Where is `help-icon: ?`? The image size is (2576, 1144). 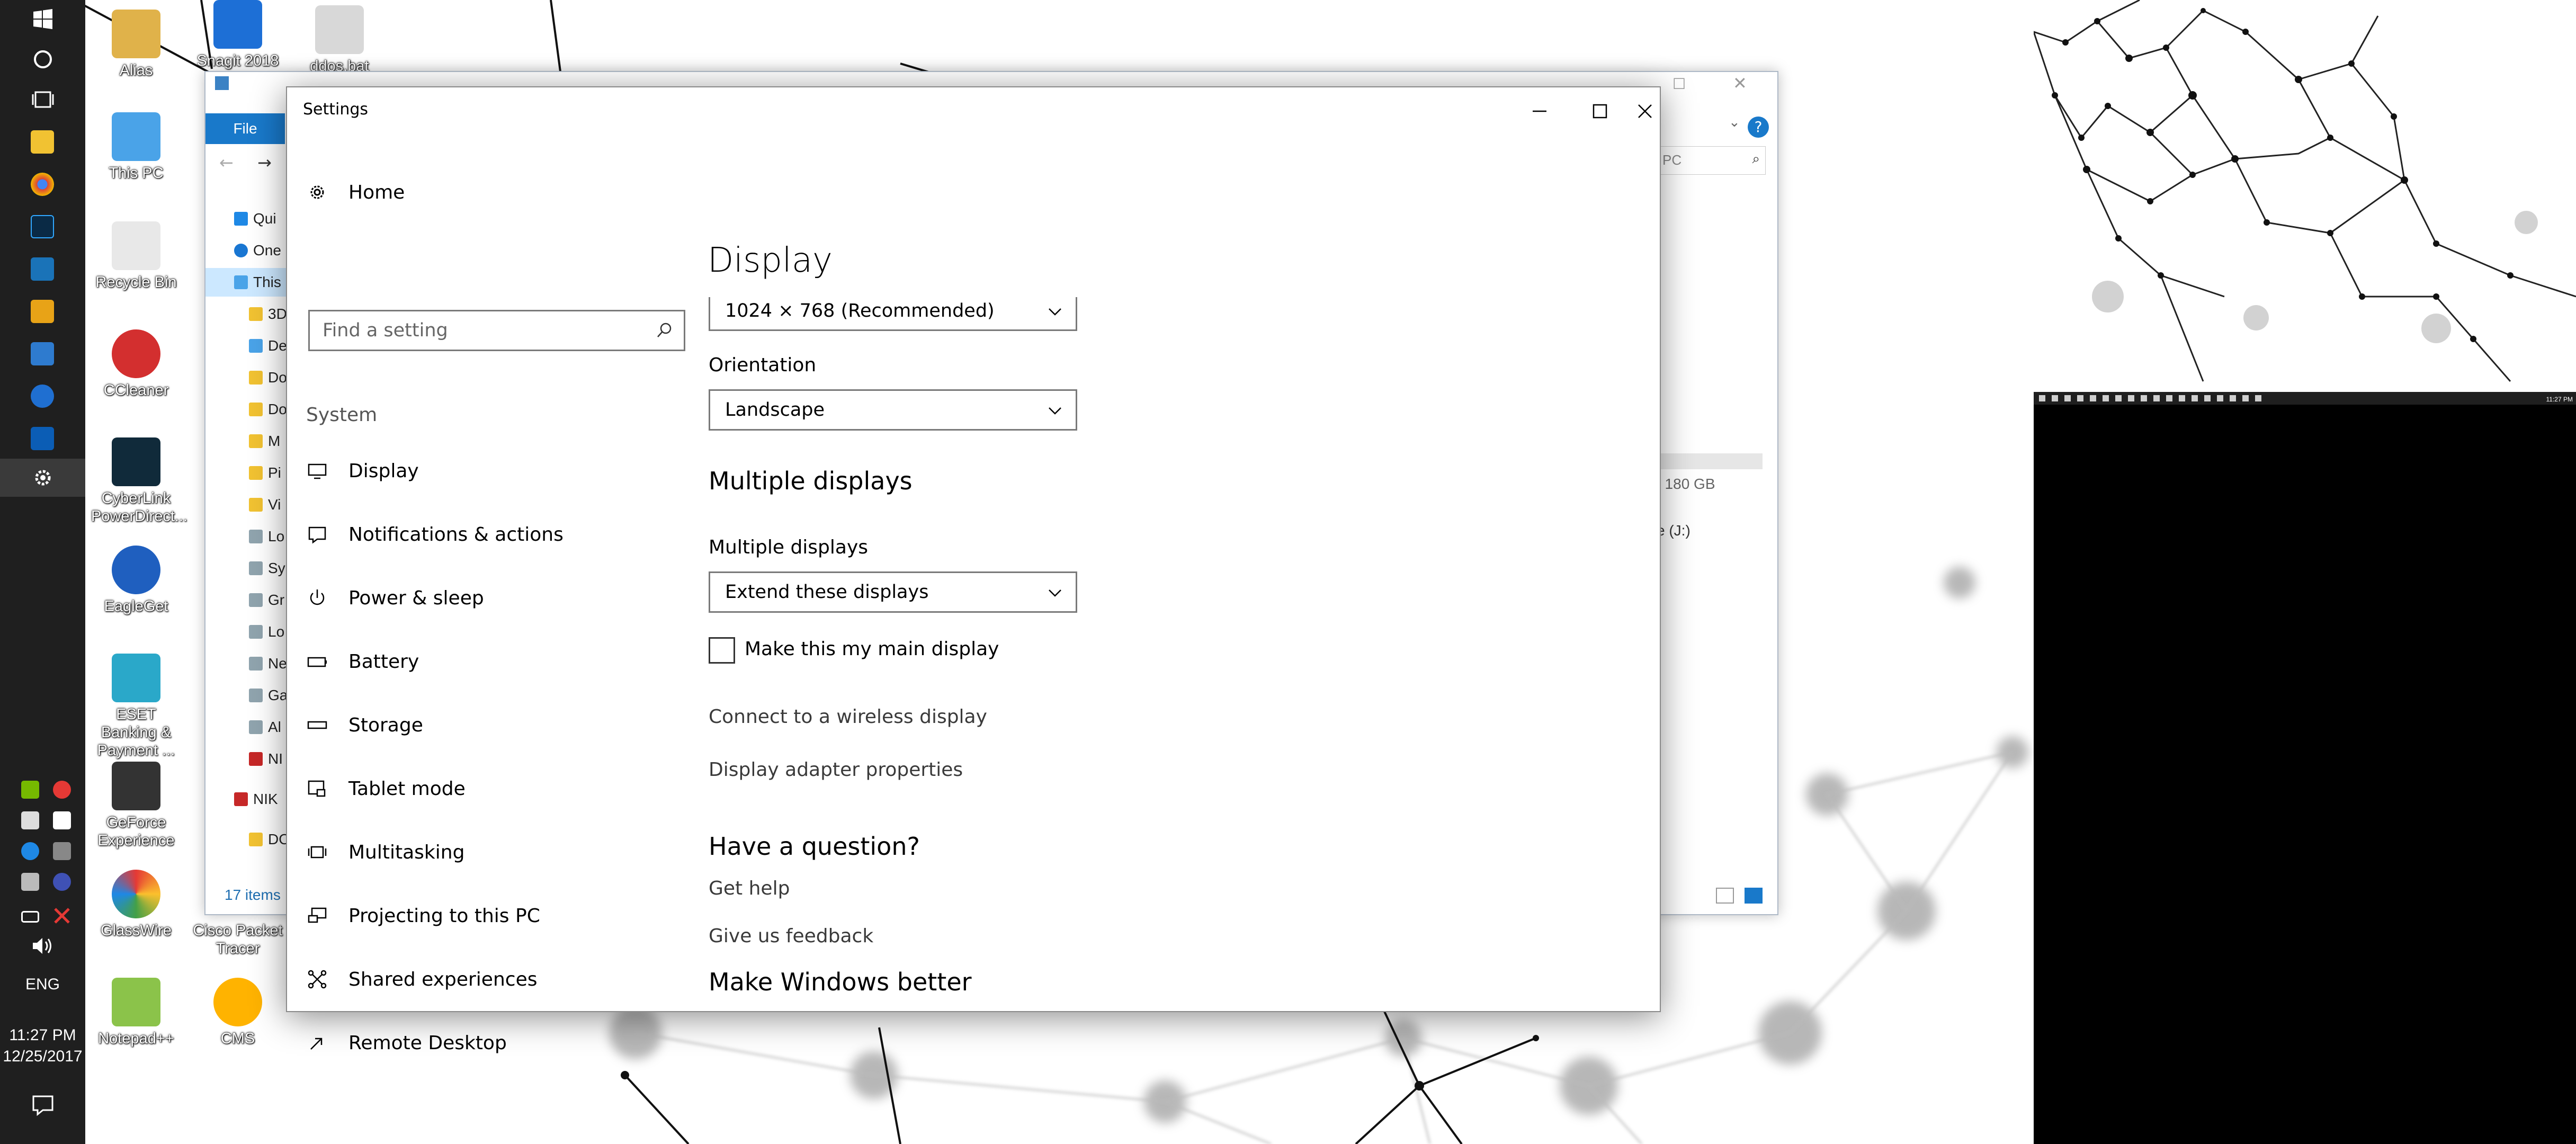 help-icon: ? is located at coordinates (1758, 128).